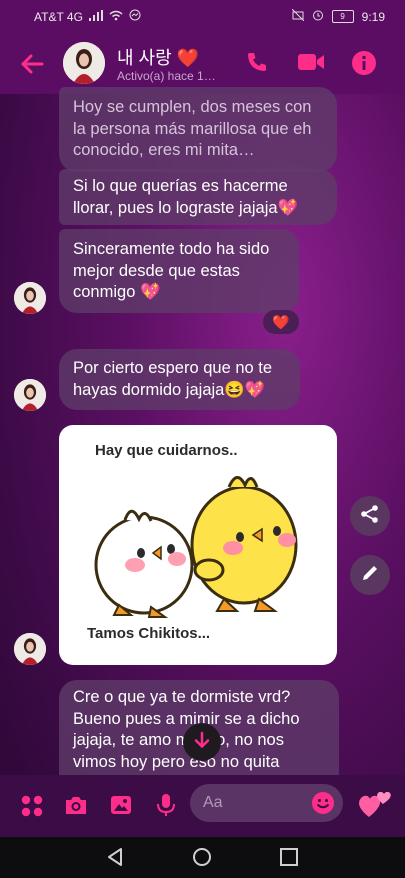 This screenshot has width=405, height=878. What do you see at coordinates (58, 16) in the screenshot?
I see `carrier-label: AT&T 4G` at bounding box center [58, 16].